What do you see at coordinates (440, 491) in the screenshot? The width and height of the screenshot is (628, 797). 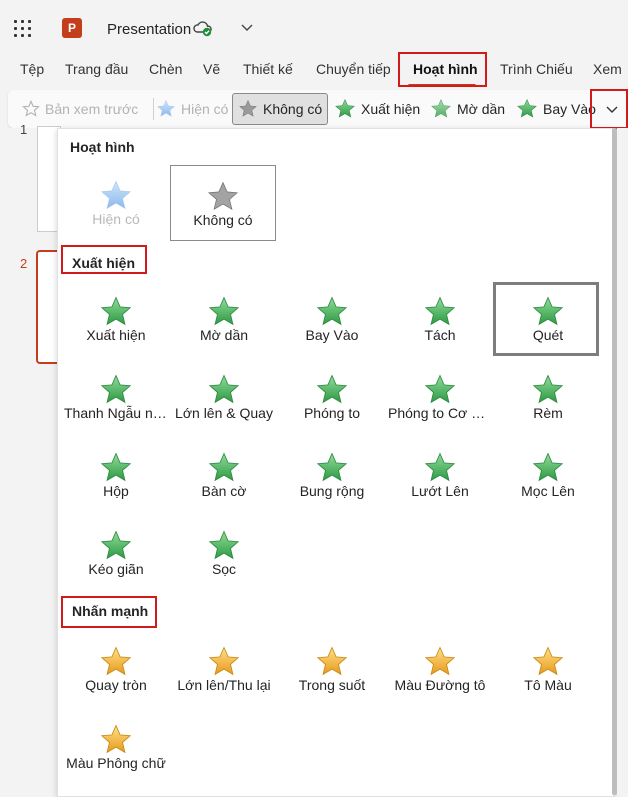 I see `animation-label: Lướt Lên` at bounding box center [440, 491].